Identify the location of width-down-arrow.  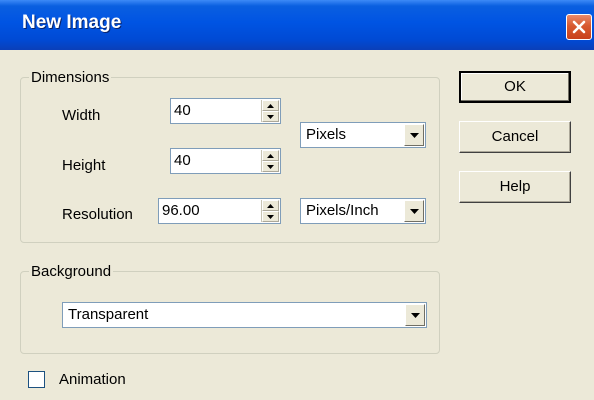
(270, 116).